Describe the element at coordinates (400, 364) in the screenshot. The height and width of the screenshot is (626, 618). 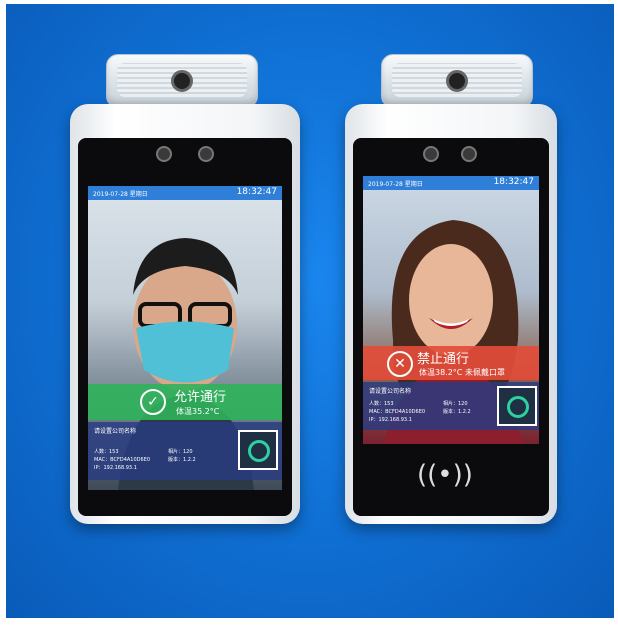
I see `x-icon: ✕` at that location.